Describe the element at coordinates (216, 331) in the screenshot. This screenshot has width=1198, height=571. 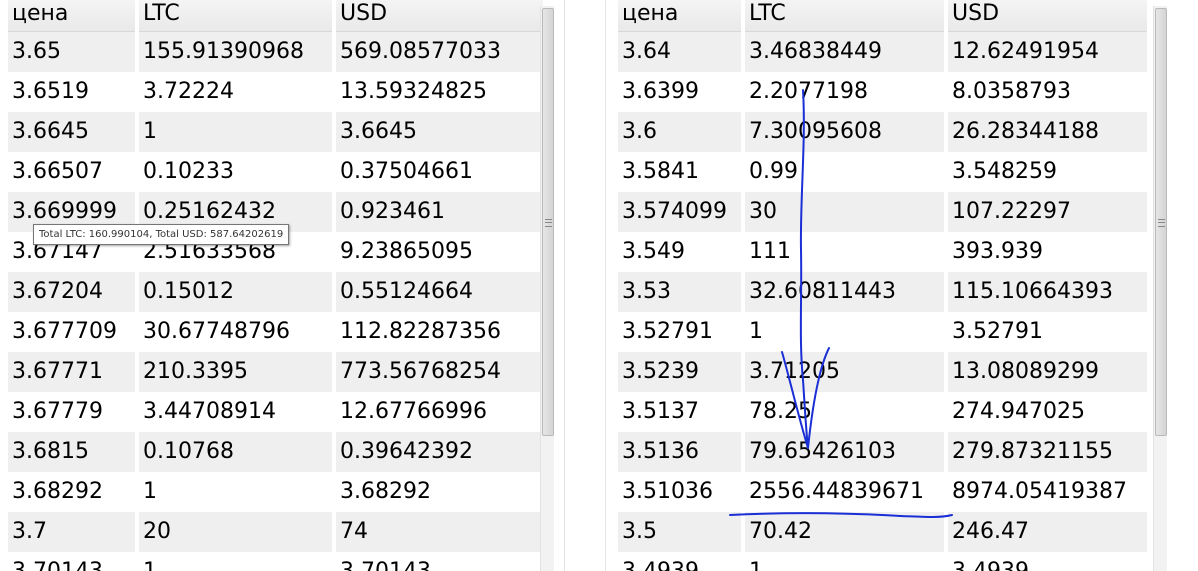
I see `ltc-cell: 30.67748796` at that location.